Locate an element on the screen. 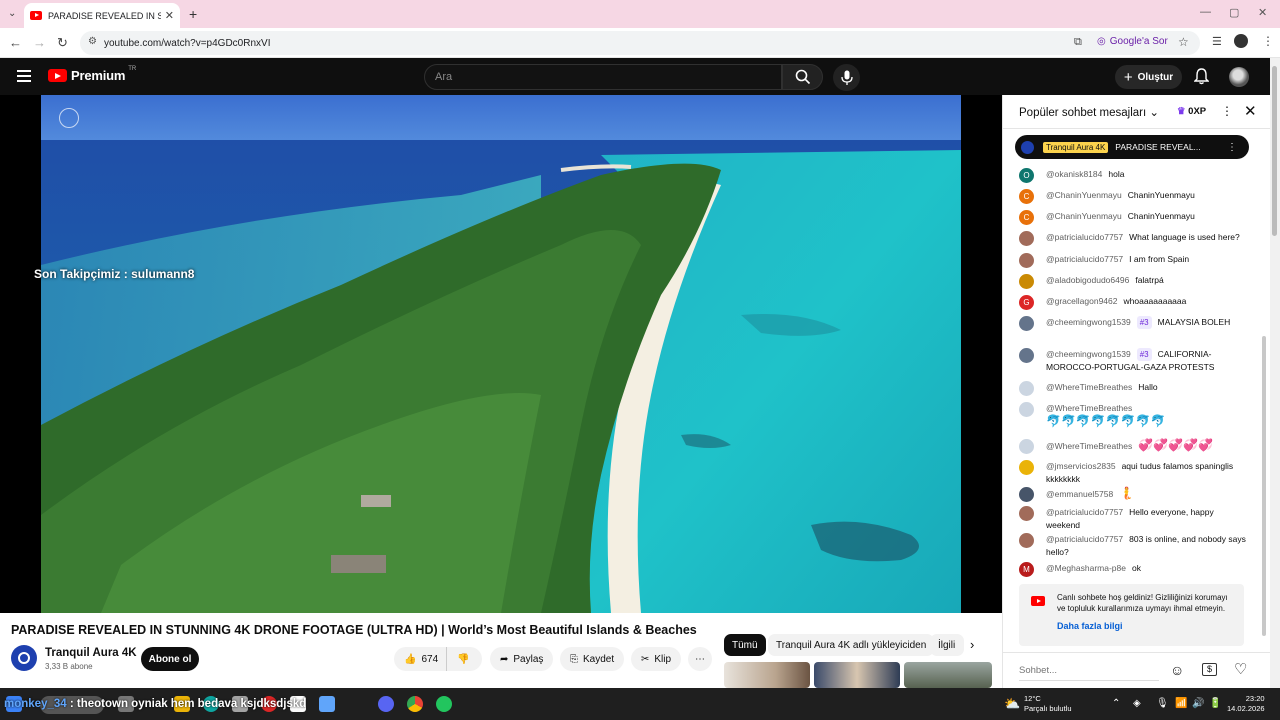  search-button is located at coordinates (802, 77).